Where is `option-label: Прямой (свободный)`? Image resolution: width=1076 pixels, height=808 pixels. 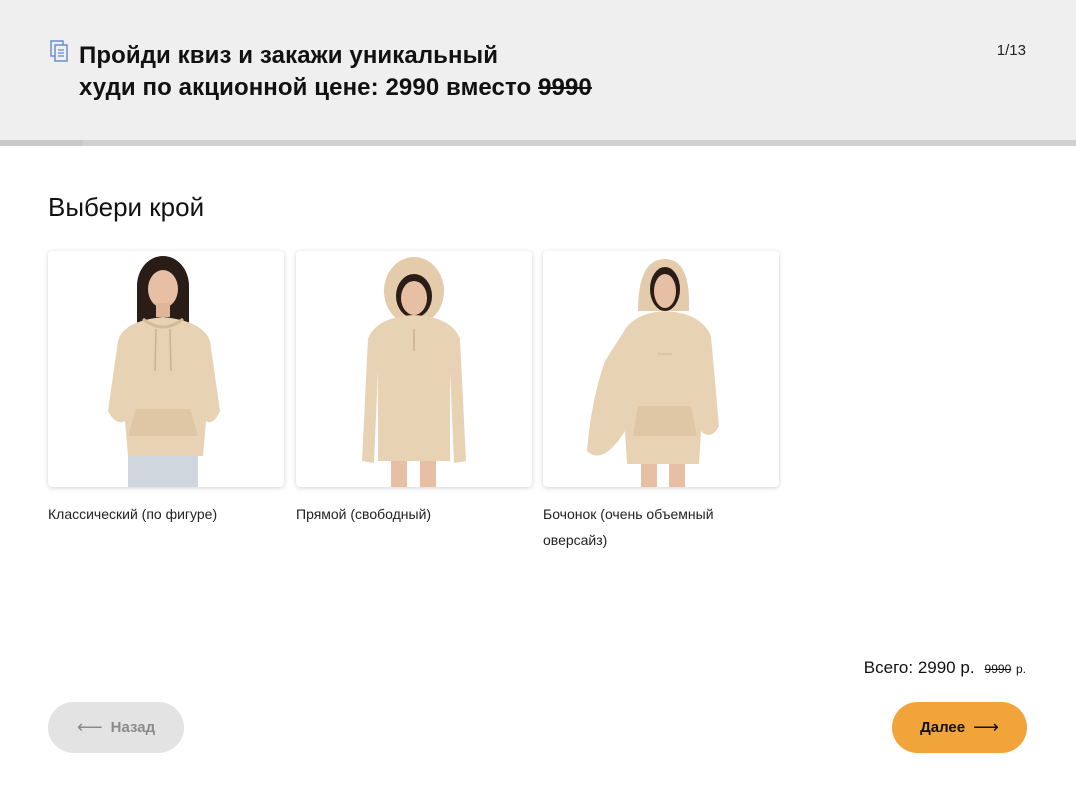 option-label: Прямой (свободный) is located at coordinates (364, 514).